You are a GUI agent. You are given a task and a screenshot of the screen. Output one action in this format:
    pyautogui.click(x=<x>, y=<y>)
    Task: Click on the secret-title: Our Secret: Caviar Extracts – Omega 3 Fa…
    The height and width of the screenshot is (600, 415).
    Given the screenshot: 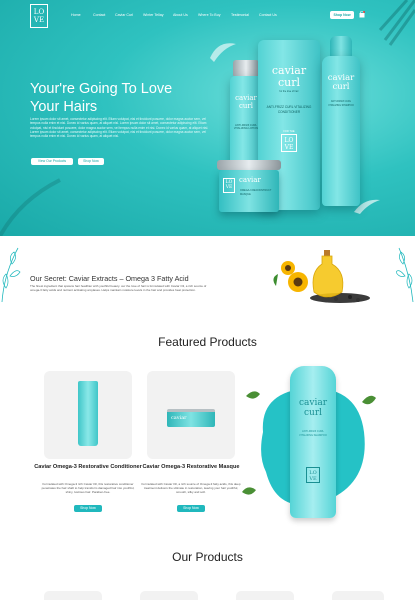 What is the action you would take?
    pyautogui.click(x=109, y=278)
    